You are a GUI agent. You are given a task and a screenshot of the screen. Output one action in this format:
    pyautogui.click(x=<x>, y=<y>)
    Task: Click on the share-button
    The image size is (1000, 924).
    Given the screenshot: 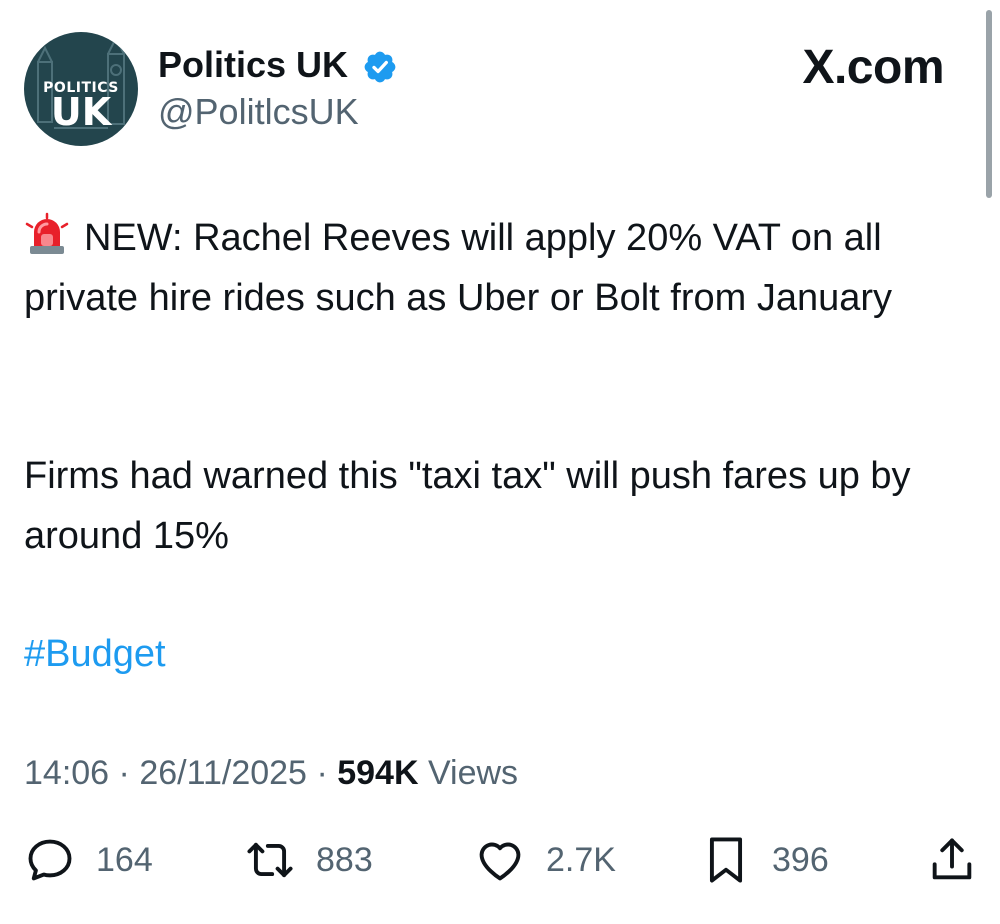 What is the action you would take?
    pyautogui.click(x=952, y=860)
    